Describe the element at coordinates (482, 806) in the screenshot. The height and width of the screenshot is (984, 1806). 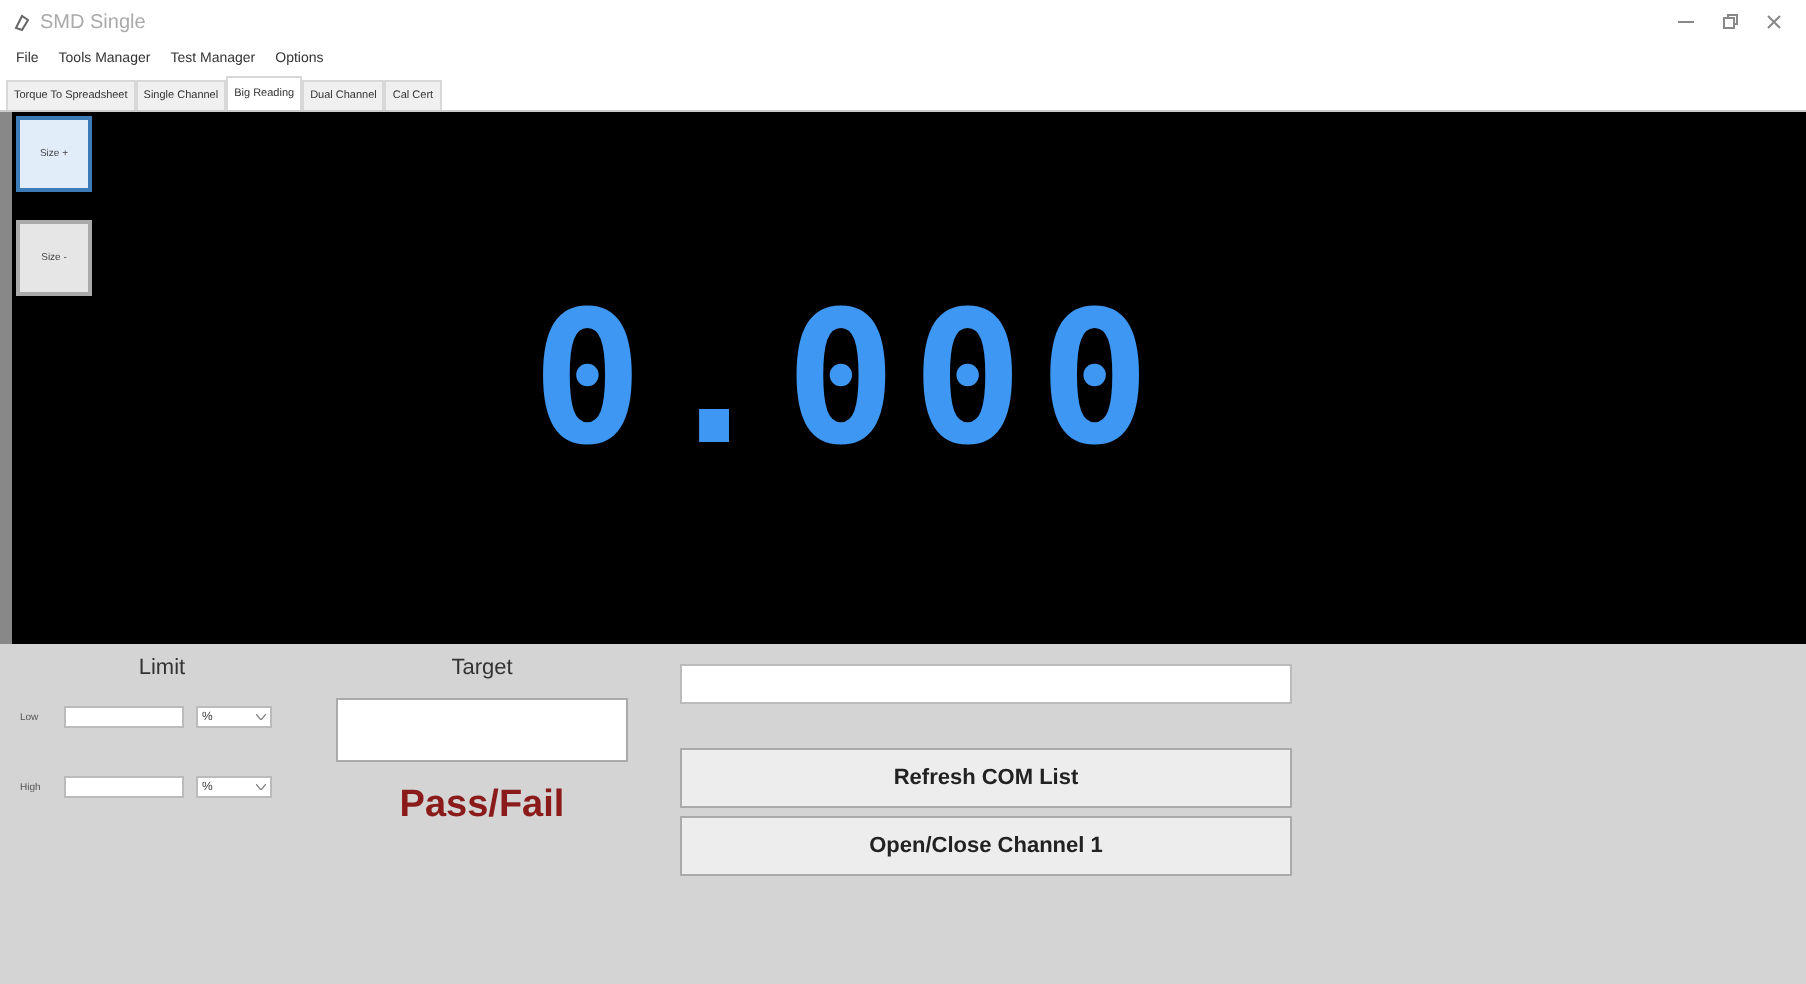
I see `pass-fail-label: Pass/Fail` at that location.